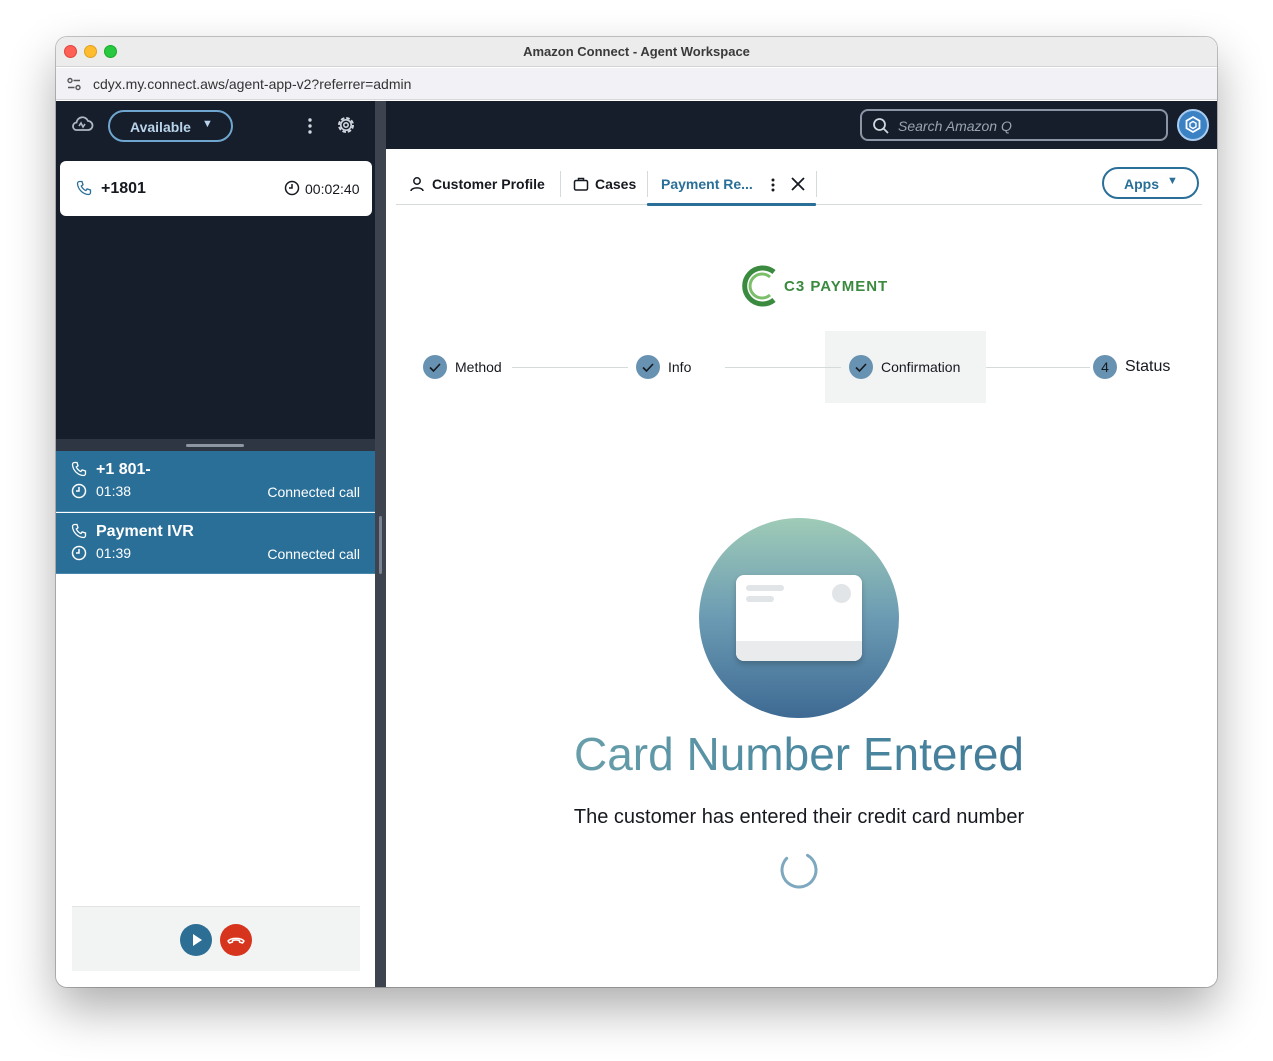 This screenshot has height=1061, width=1273. I want to click on agent-status-dropdown: Available ▼, so click(170, 126).